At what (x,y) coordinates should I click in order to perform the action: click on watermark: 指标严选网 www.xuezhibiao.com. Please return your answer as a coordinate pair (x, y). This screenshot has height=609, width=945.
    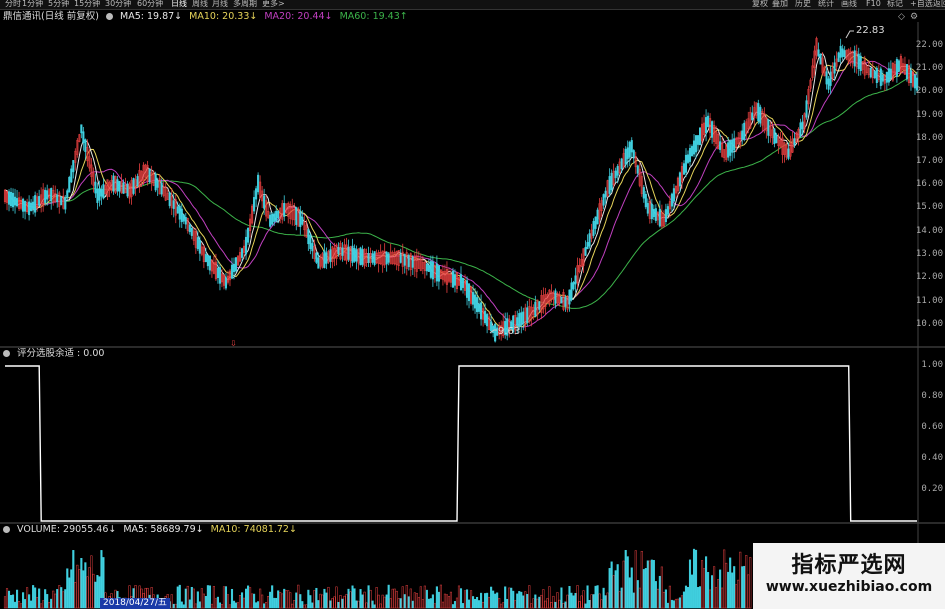
    Looking at the image, I should click on (849, 576).